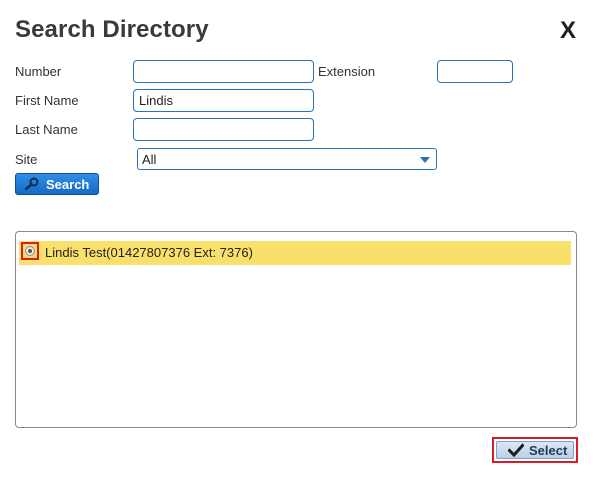 This screenshot has height=481, width=600. Describe the element at coordinates (295, 253) in the screenshot. I see `list-item: Lindis Test(01427807376 Ext: 7376)` at that location.